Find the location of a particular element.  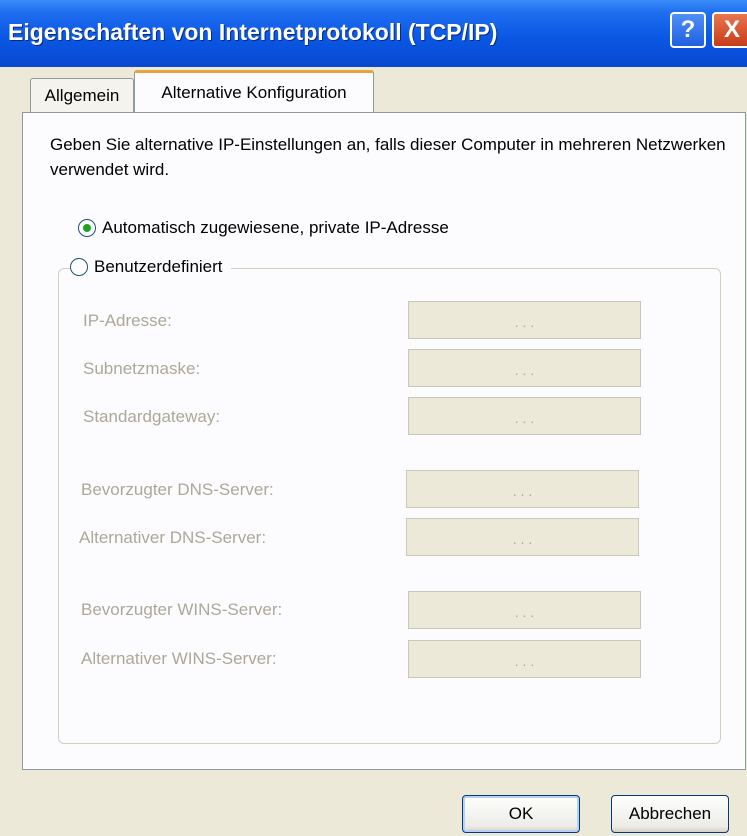

help-button: ? is located at coordinates (688, 30).